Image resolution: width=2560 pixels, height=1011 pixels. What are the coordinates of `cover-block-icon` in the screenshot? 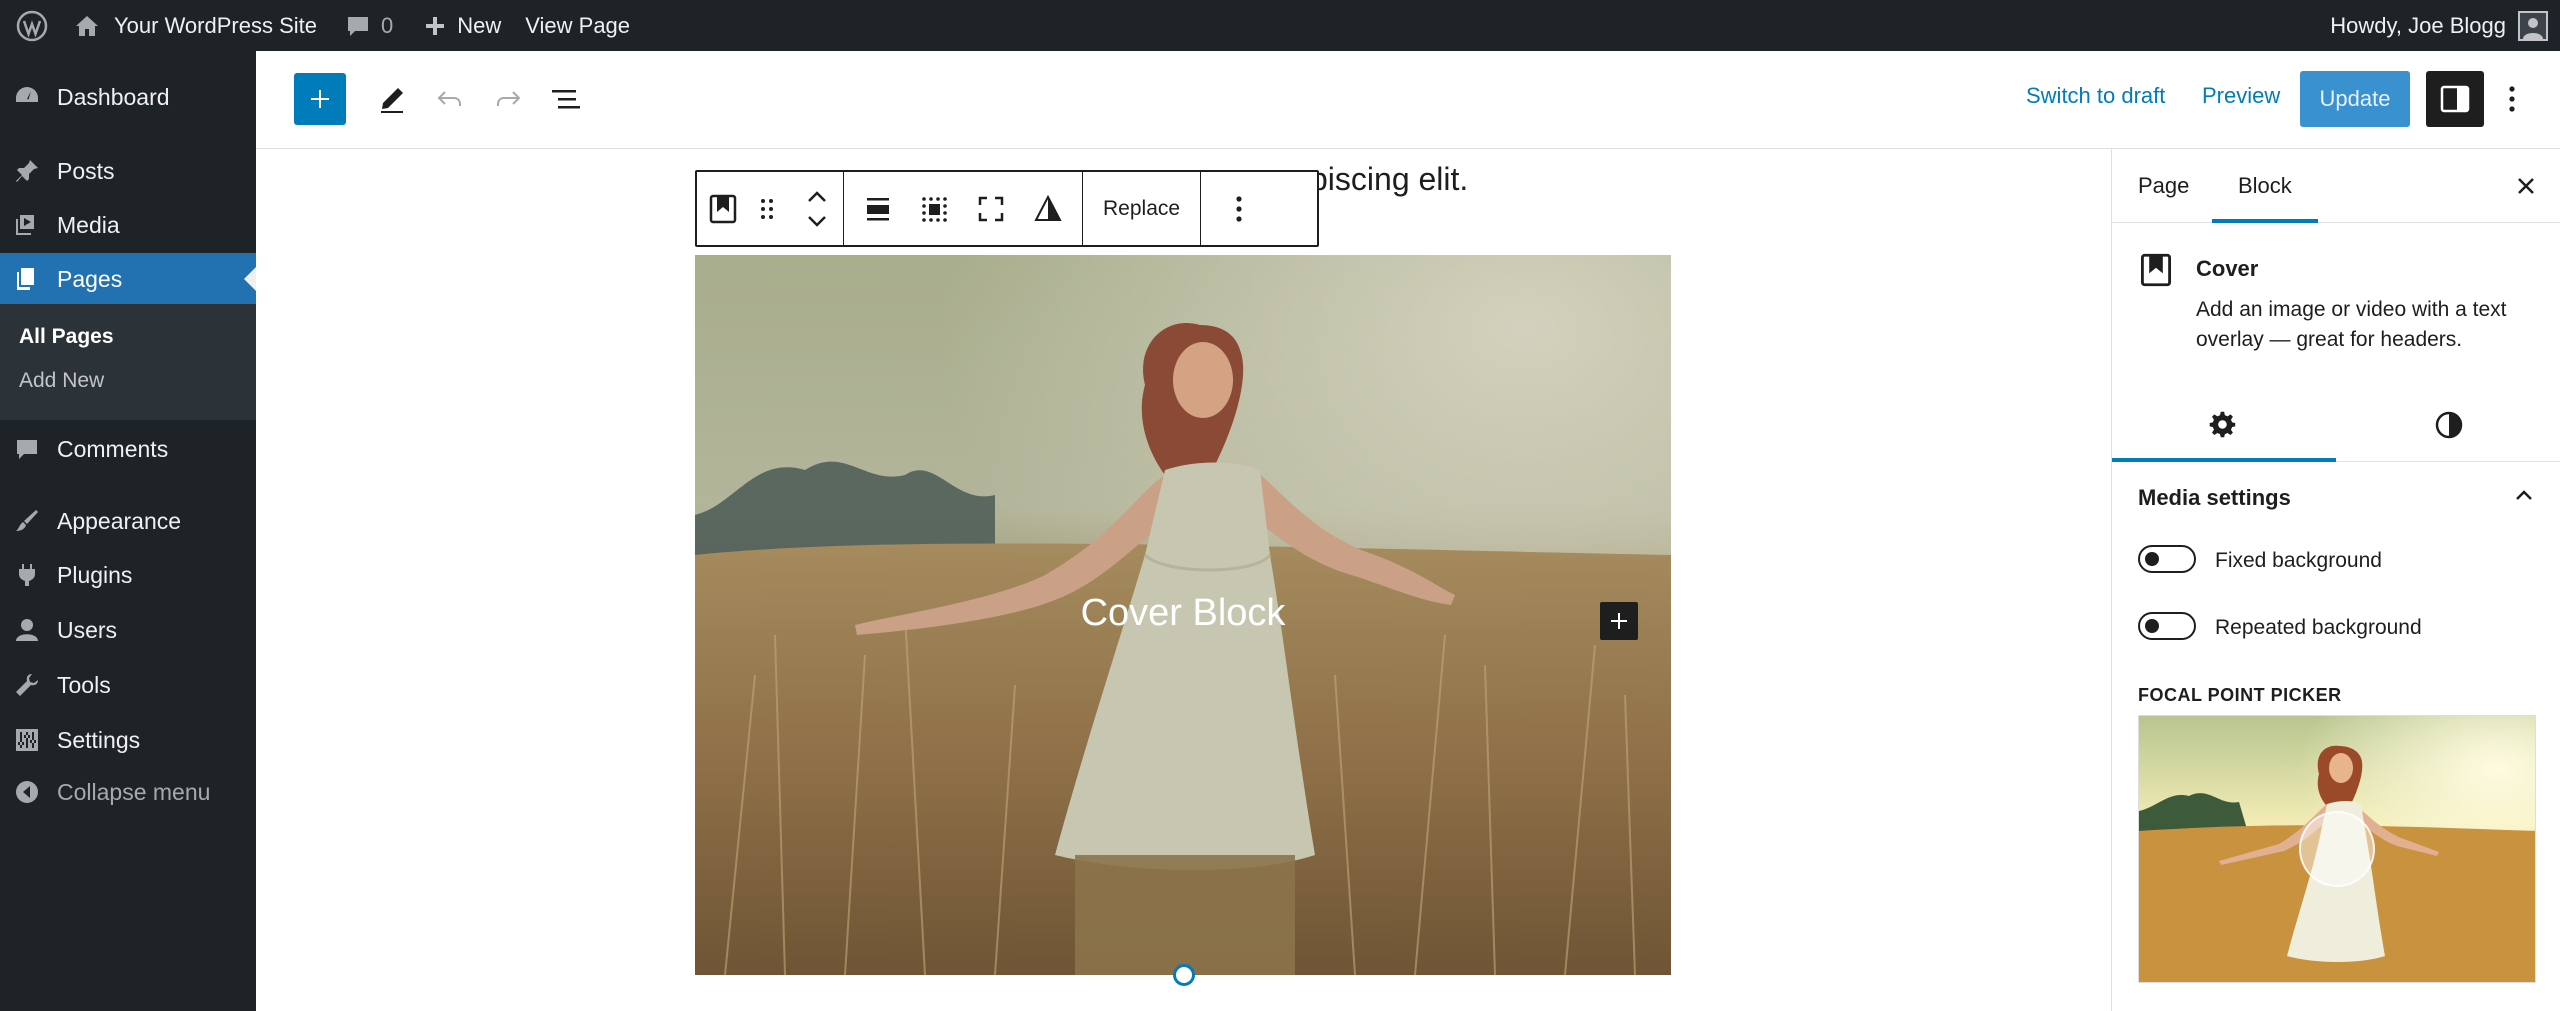 It's located at (723, 208).